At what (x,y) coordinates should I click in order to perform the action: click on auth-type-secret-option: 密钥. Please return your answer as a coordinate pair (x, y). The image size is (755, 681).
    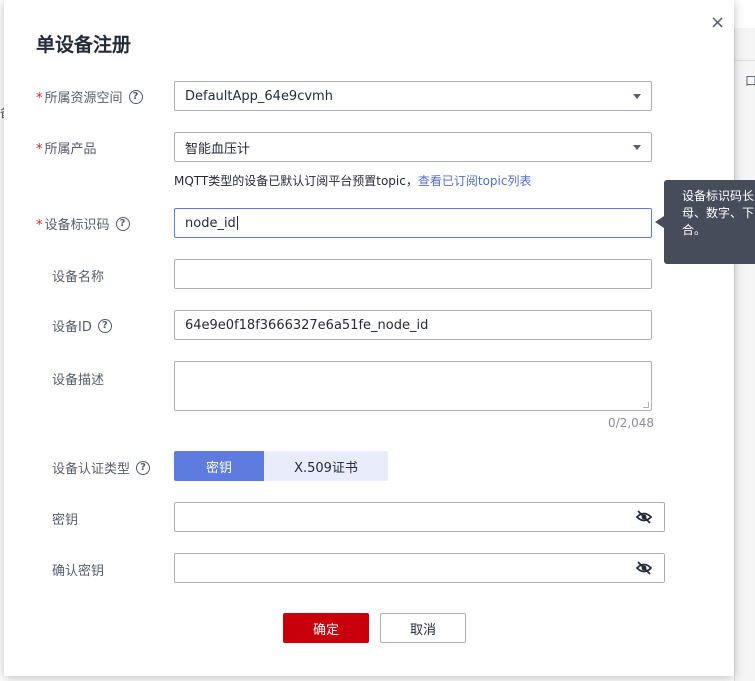
    Looking at the image, I should click on (219, 466).